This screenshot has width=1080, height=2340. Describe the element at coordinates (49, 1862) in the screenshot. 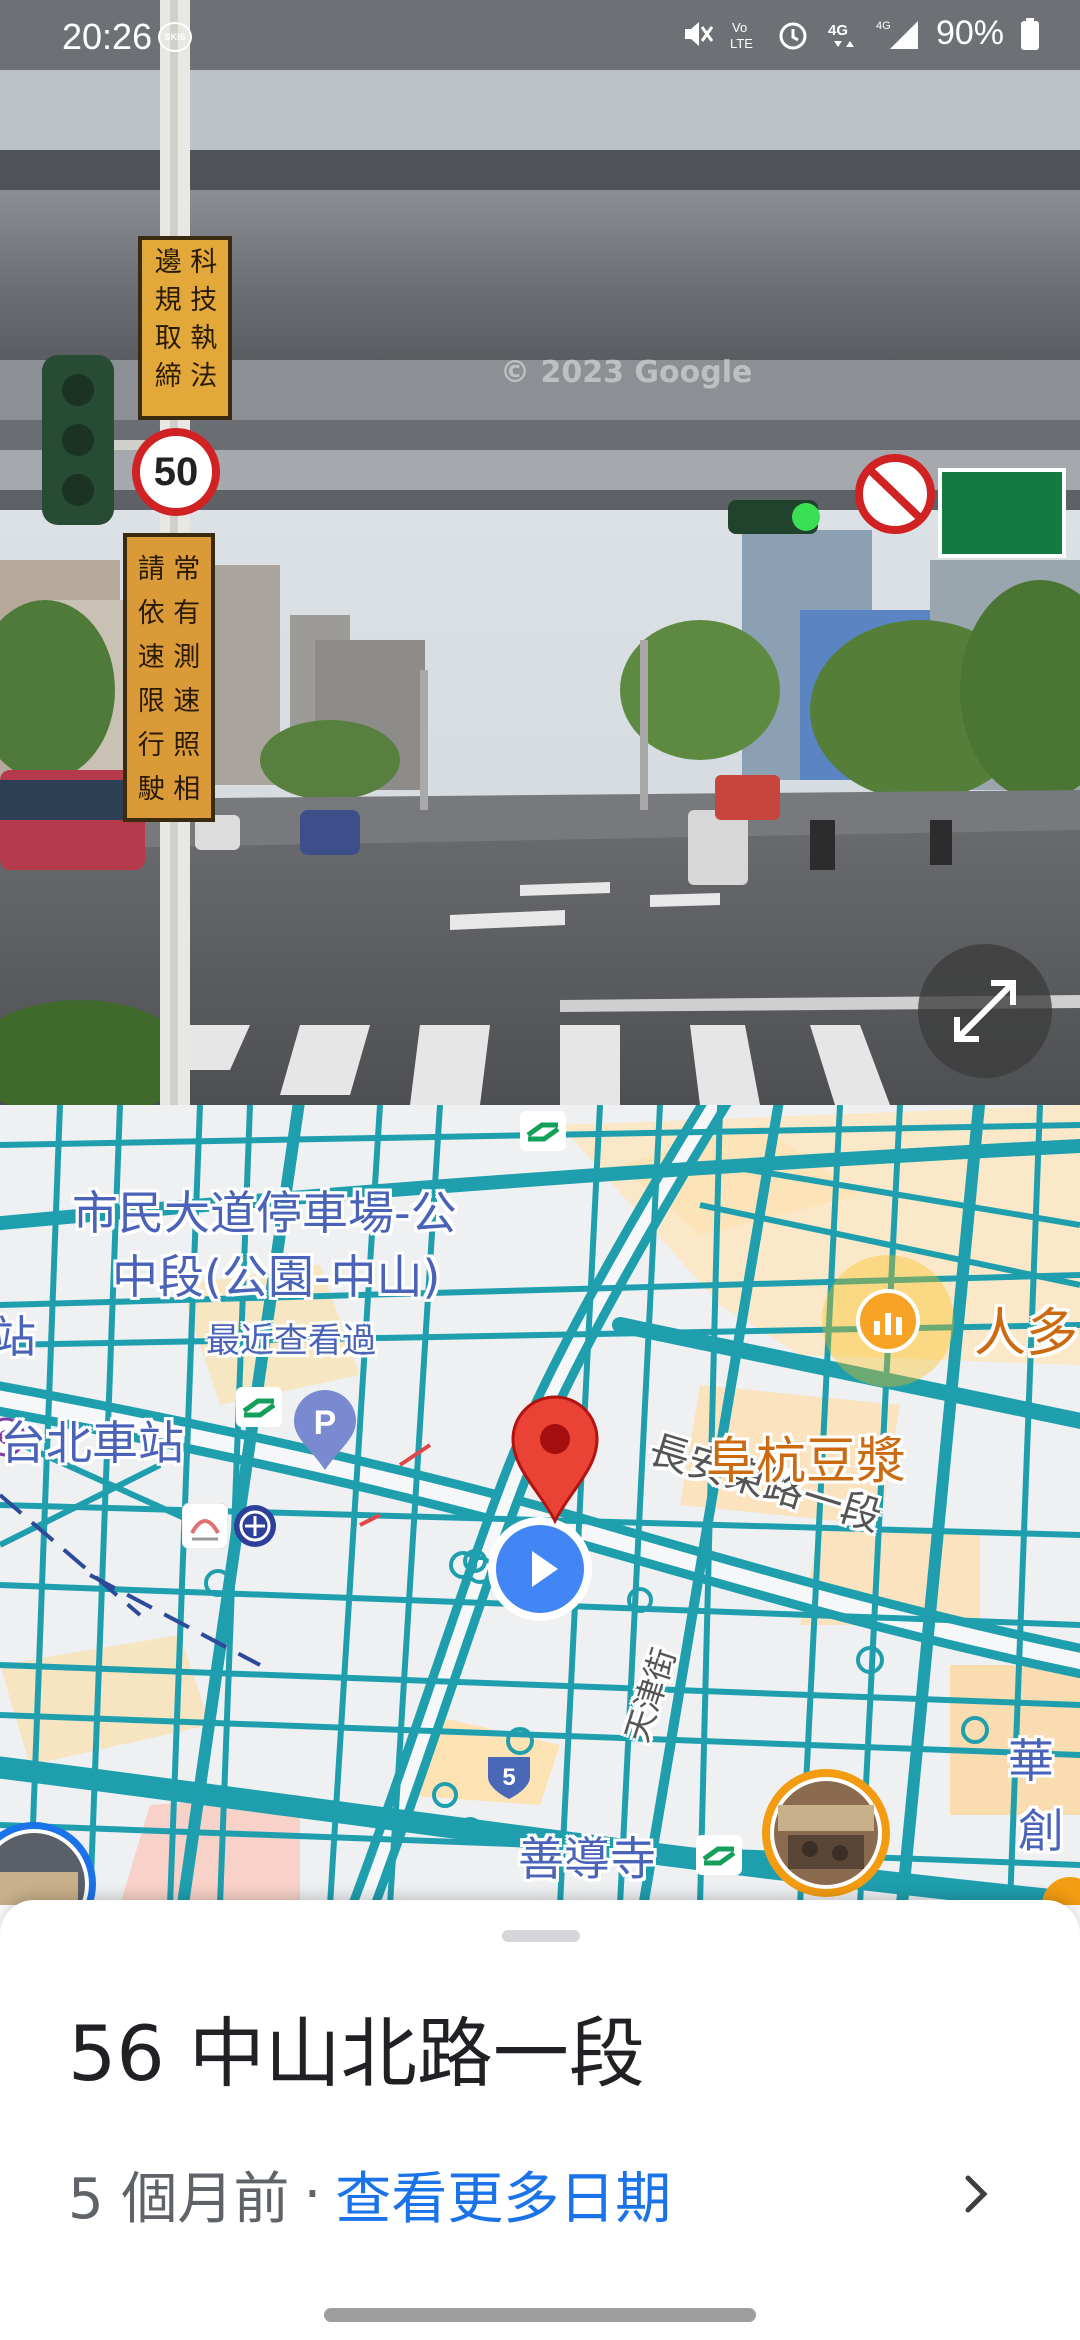

I see `landmark-photo-pin` at that location.